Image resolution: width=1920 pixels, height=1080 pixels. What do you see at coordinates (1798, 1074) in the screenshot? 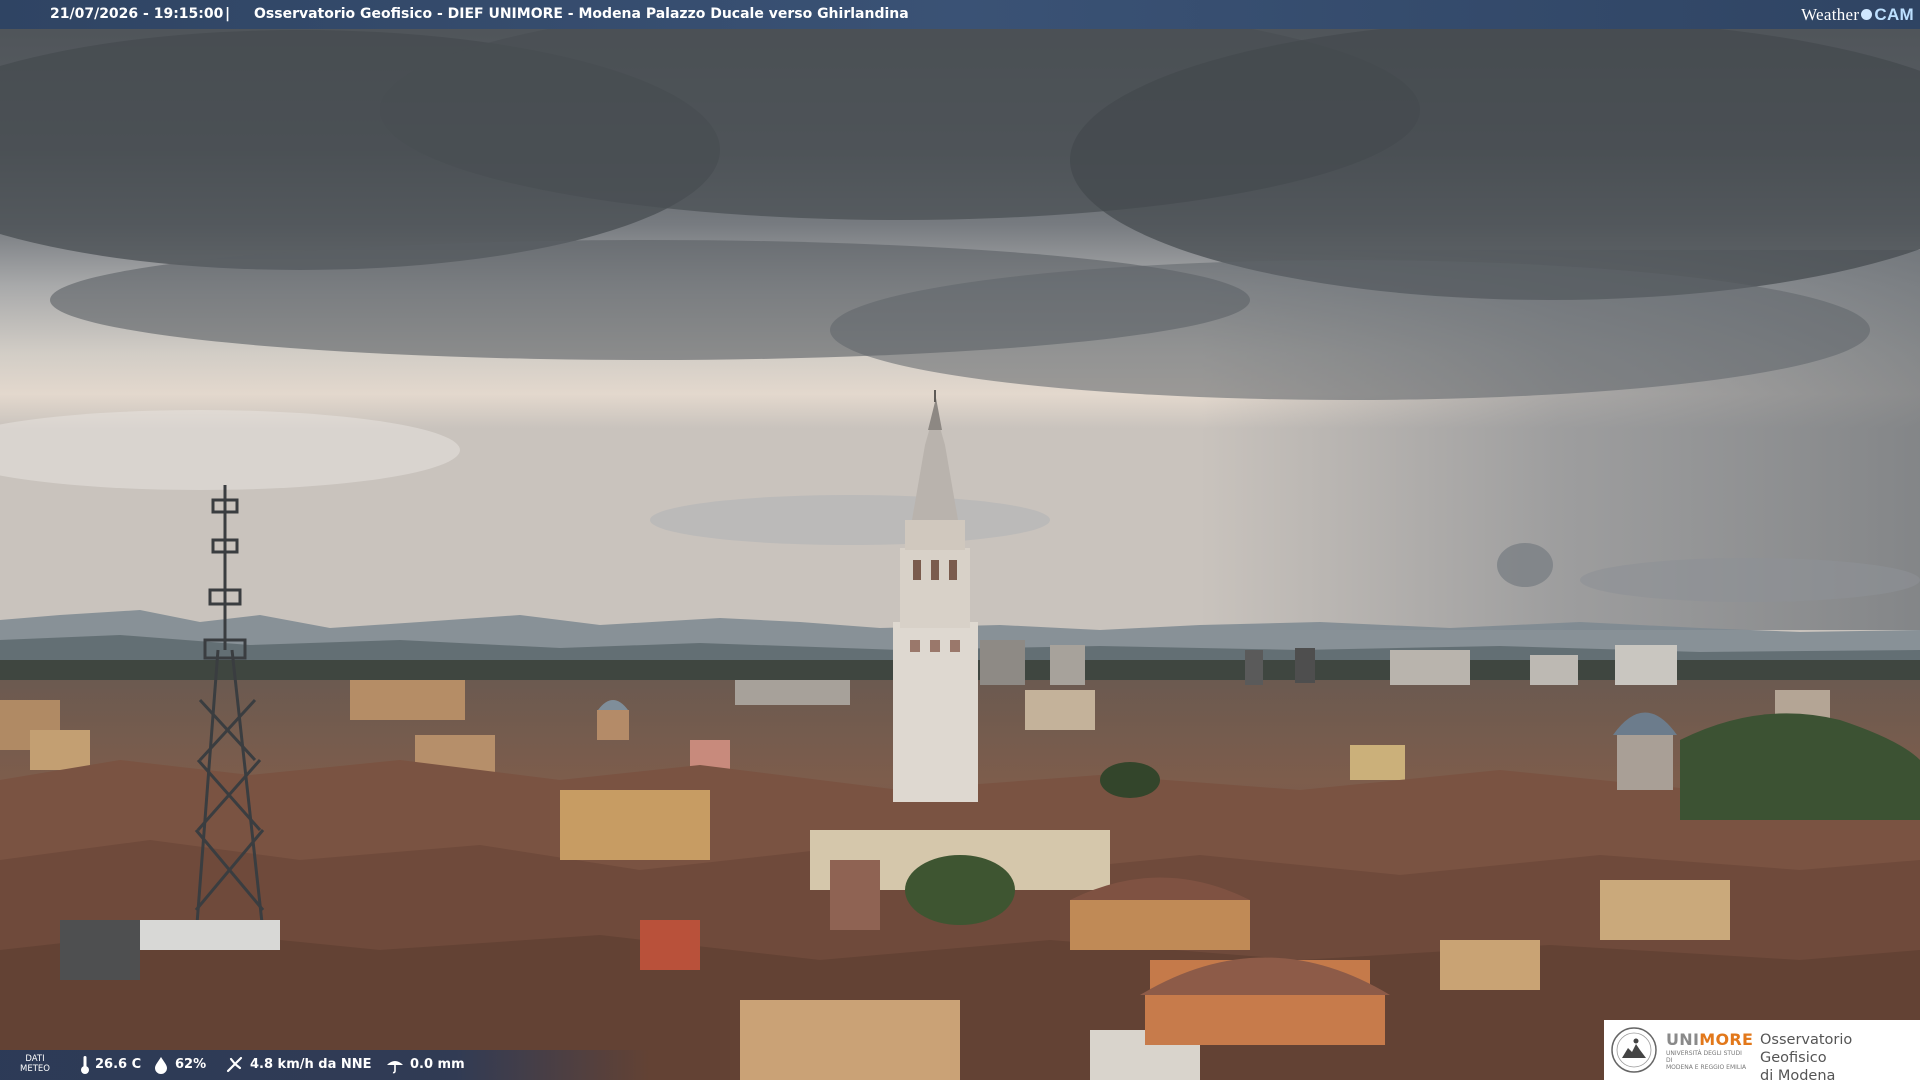
I see `observatory-line2: di Modena` at bounding box center [1798, 1074].